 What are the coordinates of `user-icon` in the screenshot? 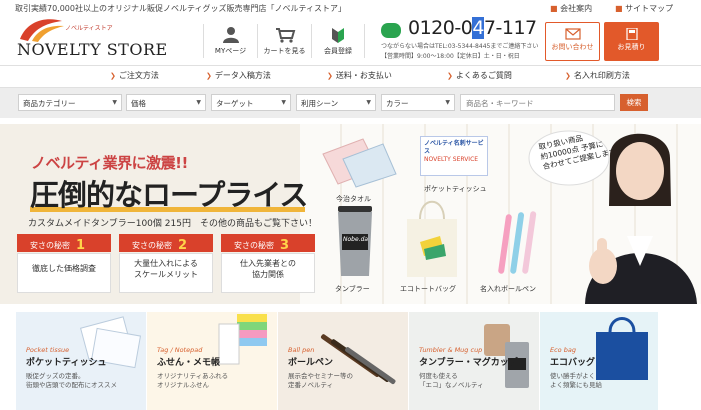 It's located at (230, 35).